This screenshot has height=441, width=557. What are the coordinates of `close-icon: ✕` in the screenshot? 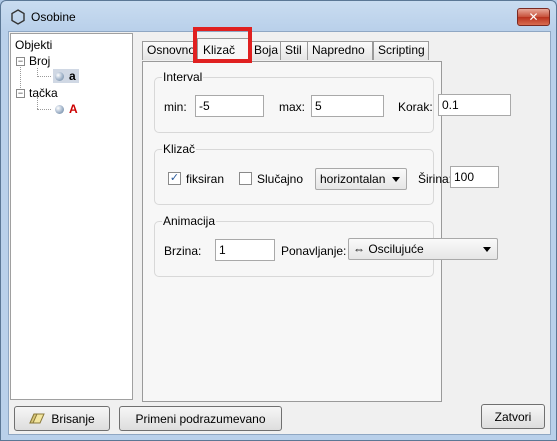 It's located at (533, 17).